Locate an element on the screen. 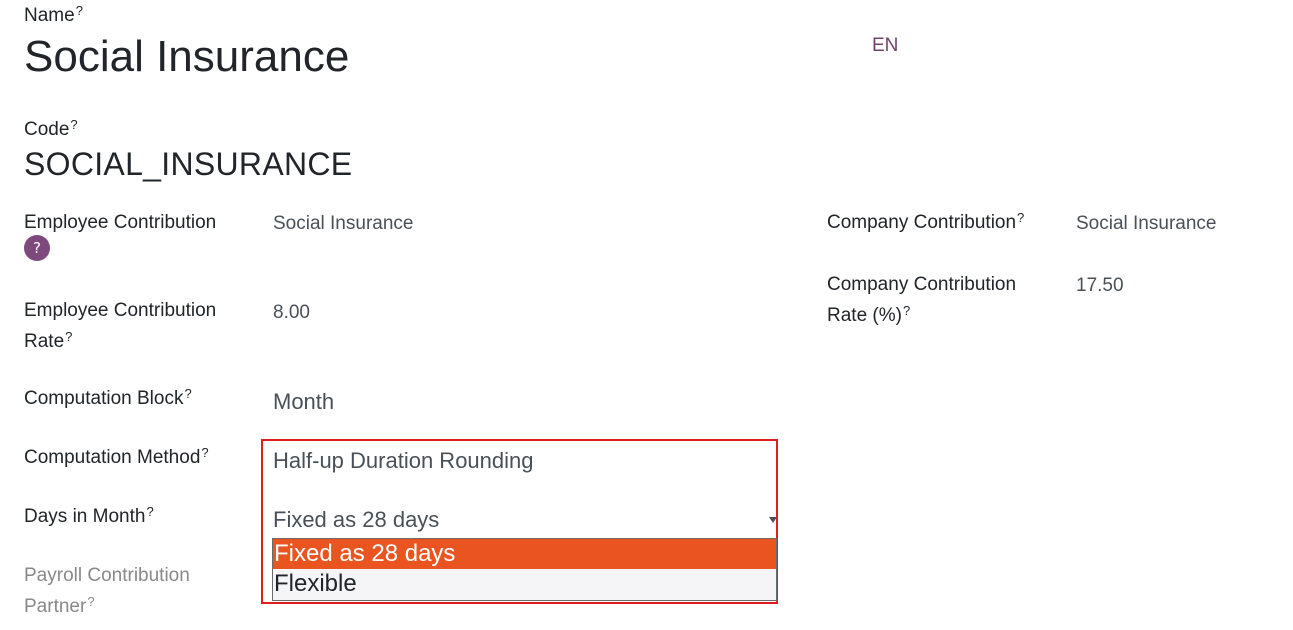 This screenshot has height=630, width=1293. company-contribution-label: Company Contribution? is located at coordinates (926, 221).